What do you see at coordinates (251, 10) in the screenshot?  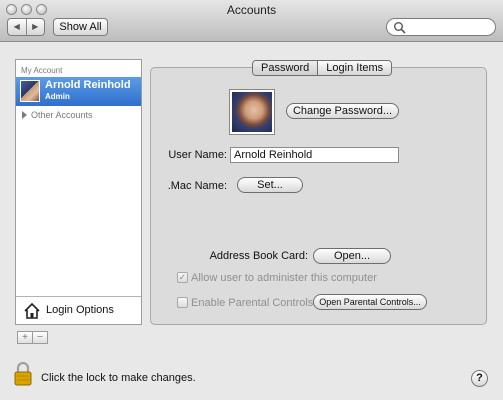 I see `window-title: Accounts` at bounding box center [251, 10].